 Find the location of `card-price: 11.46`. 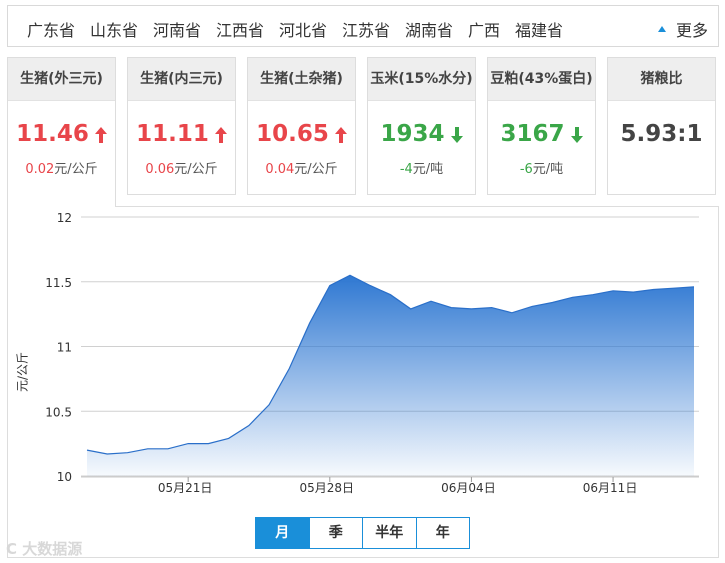

card-price: 11.46 is located at coordinates (61, 134).